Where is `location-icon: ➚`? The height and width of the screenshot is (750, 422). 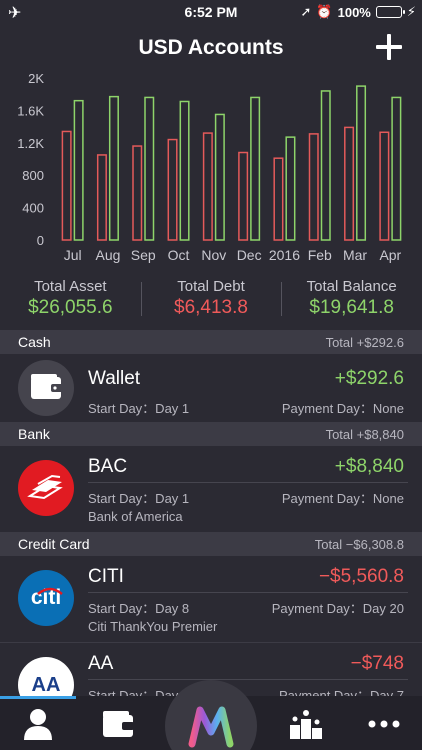 location-icon: ➚ is located at coordinates (306, 11).